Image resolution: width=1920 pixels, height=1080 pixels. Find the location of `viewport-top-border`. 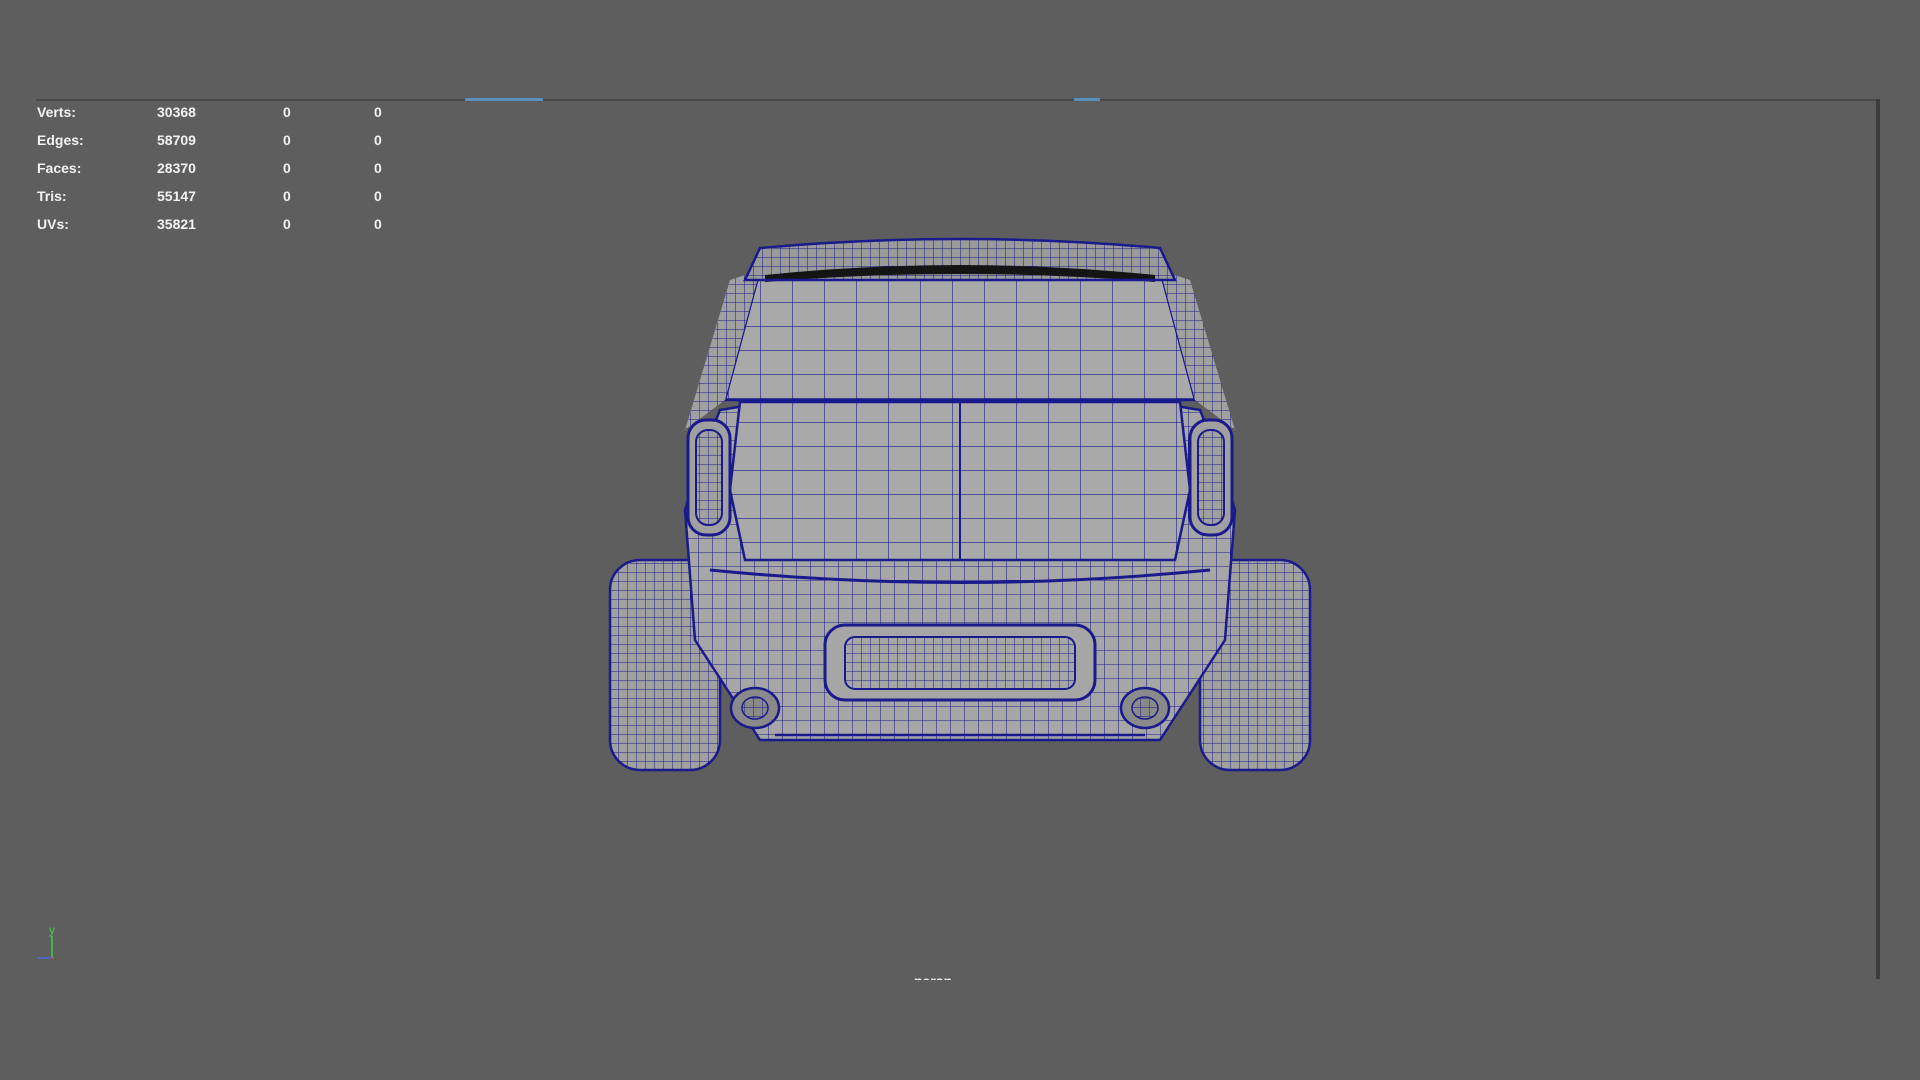

viewport-top-border is located at coordinates (958, 100).